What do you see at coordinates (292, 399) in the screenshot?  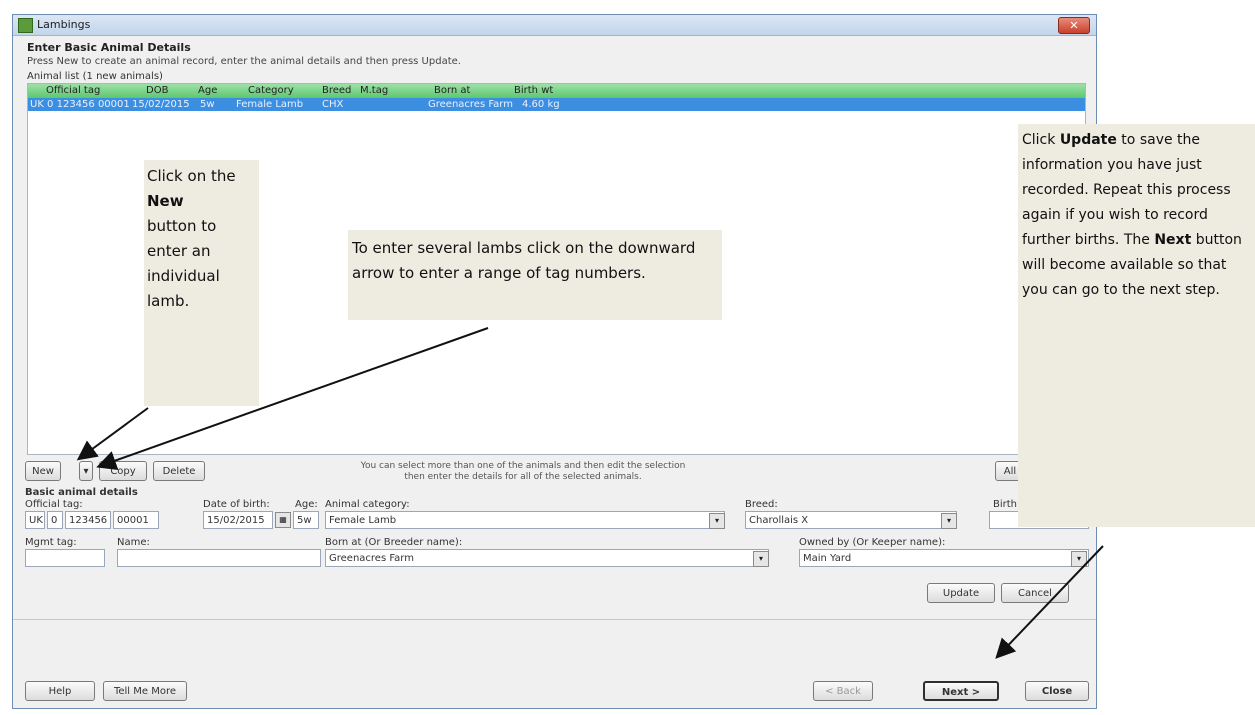 I see `arrow-to-dropdown` at bounding box center [292, 399].